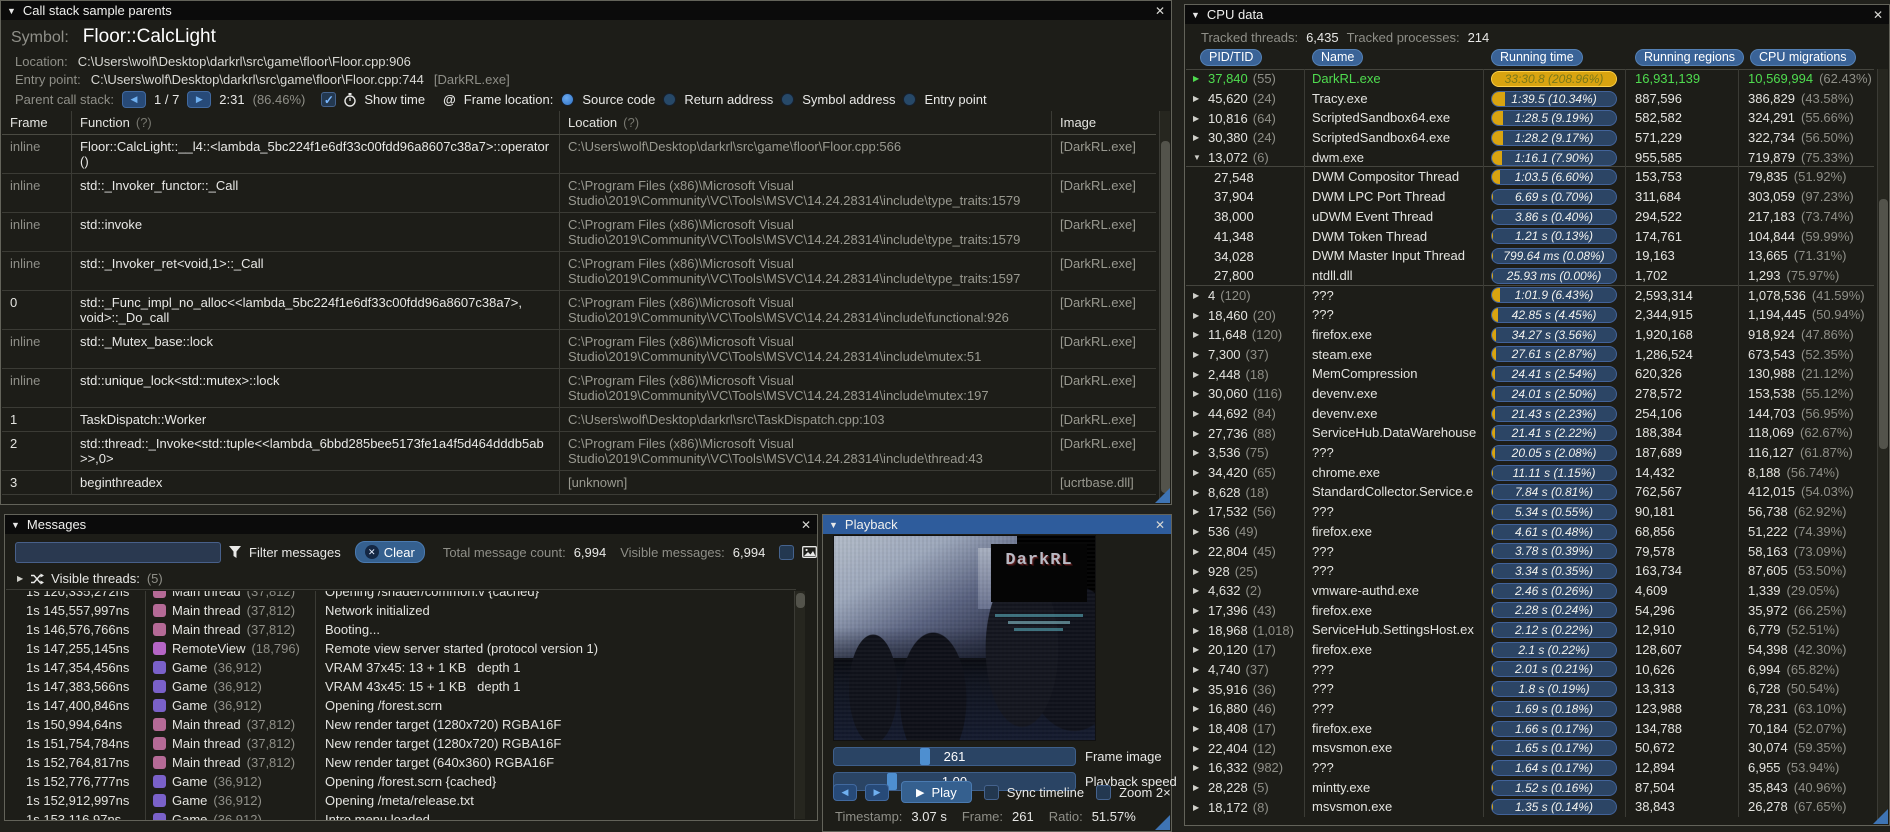  What do you see at coordinates (1245, 216) in the screenshot?
I see `pid-cell: 38,000` at bounding box center [1245, 216].